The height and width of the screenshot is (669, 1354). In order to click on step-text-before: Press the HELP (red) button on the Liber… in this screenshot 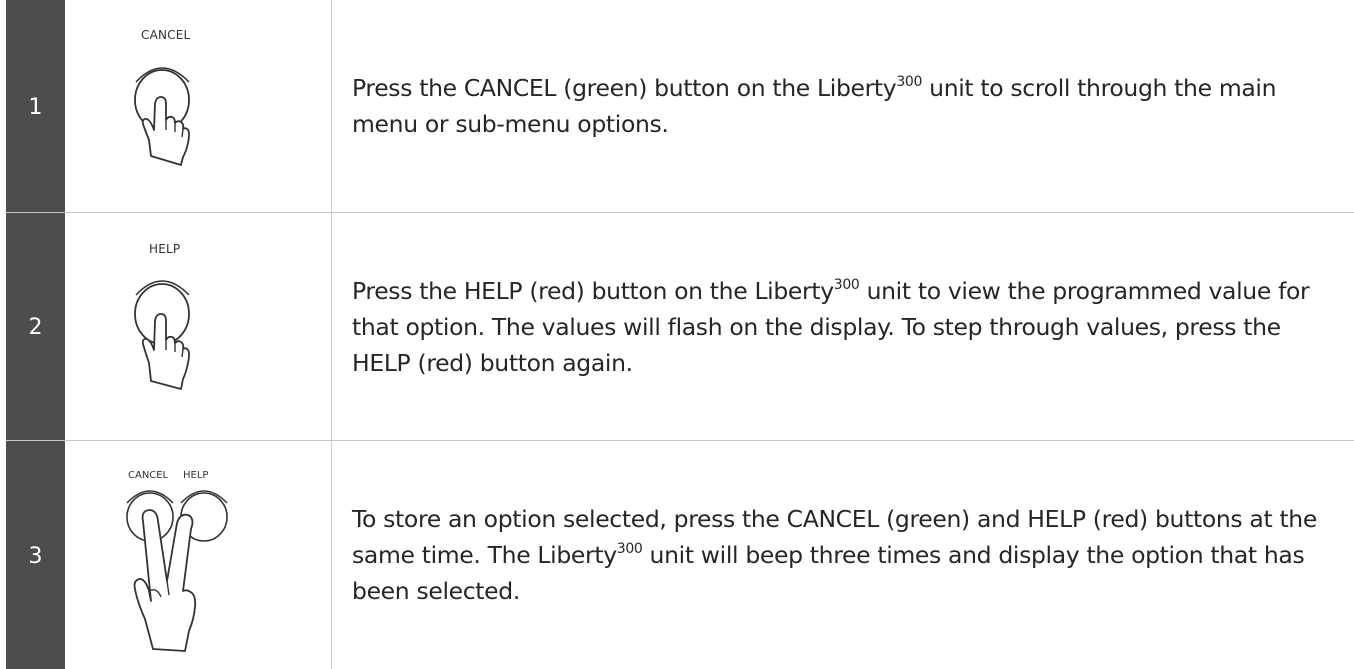, I will do `click(593, 290)`.